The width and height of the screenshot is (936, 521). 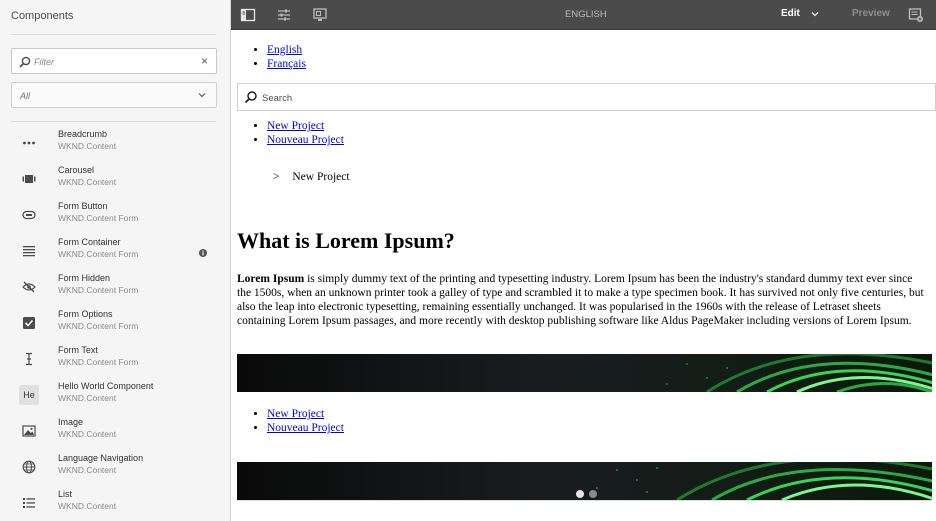 What do you see at coordinates (85, 314) in the screenshot?
I see `component-name: Form Options` at bounding box center [85, 314].